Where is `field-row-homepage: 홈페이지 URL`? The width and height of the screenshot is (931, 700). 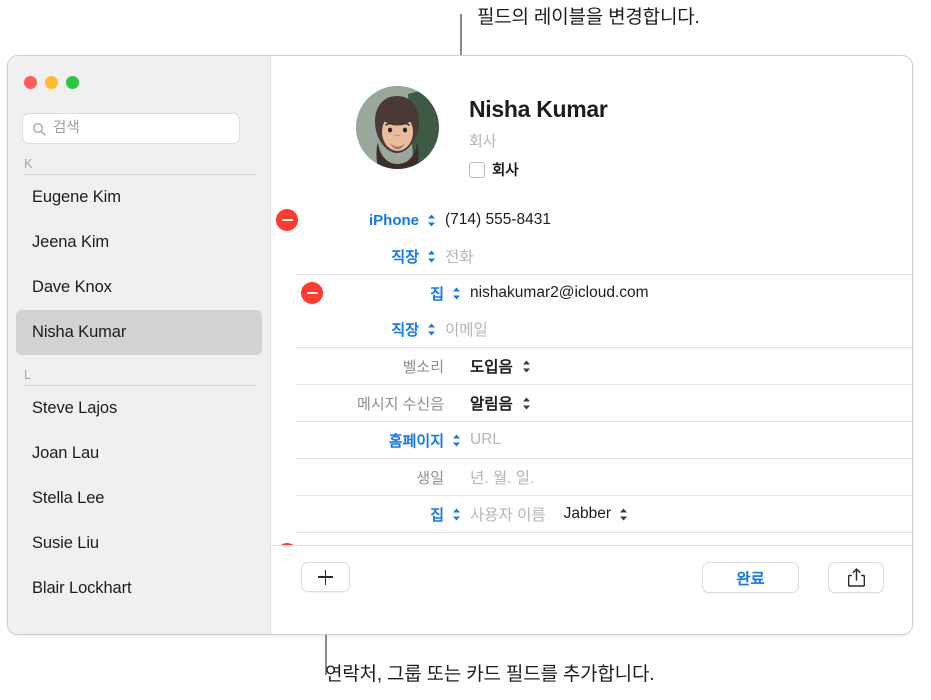
field-row-homepage: 홈페이지 URL is located at coordinates (604, 439).